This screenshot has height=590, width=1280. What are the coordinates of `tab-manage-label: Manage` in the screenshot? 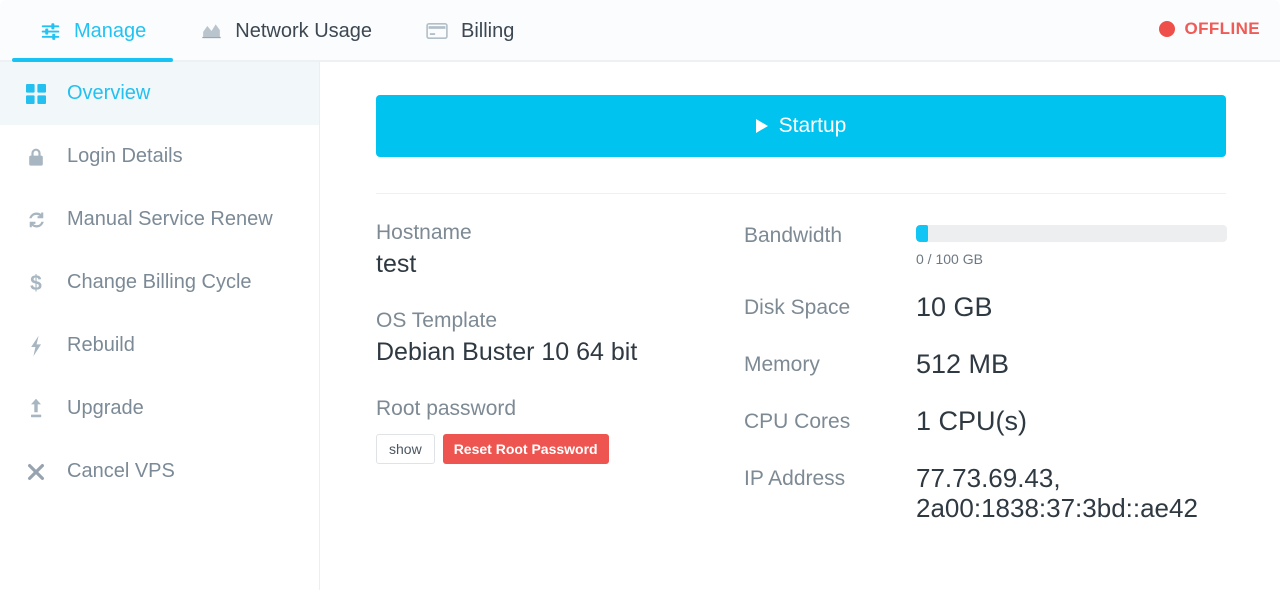 It's located at (110, 30).